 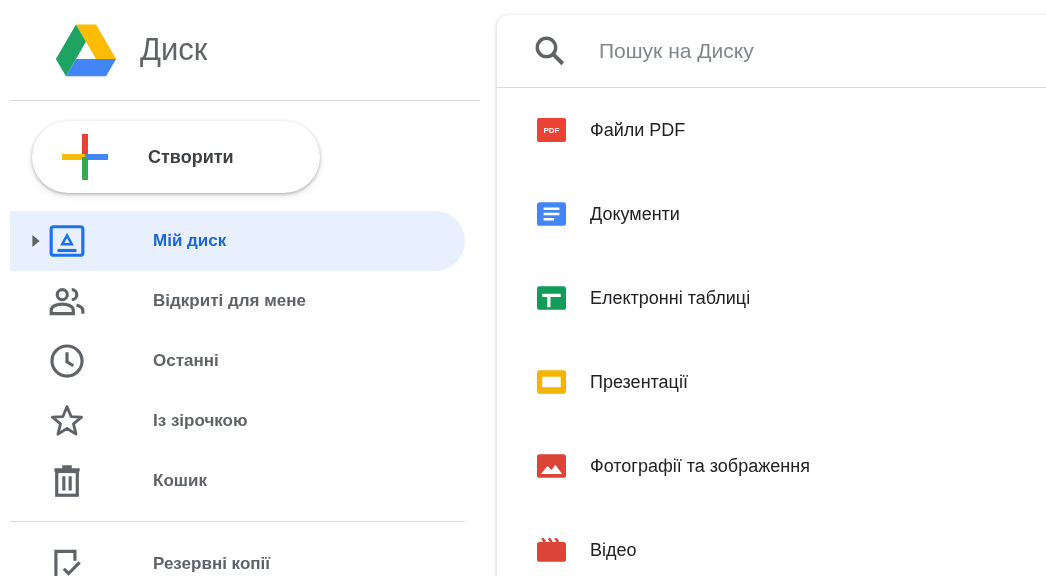 What do you see at coordinates (237, 241) in the screenshot?
I see `nav-item: Мій диск` at bounding box center [237, 241].